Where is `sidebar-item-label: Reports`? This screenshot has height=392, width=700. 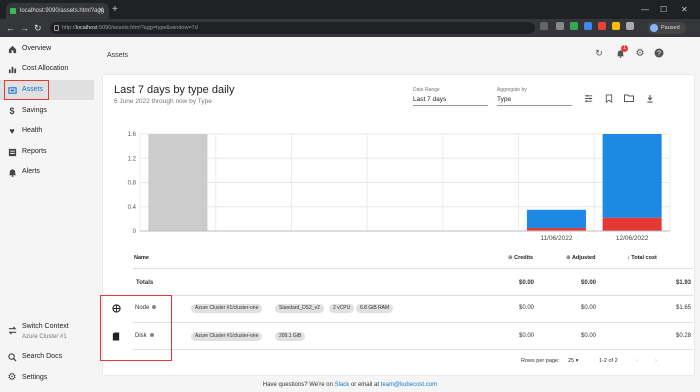
sidebar-item-label: Reports is located at coordinates (34, 151).